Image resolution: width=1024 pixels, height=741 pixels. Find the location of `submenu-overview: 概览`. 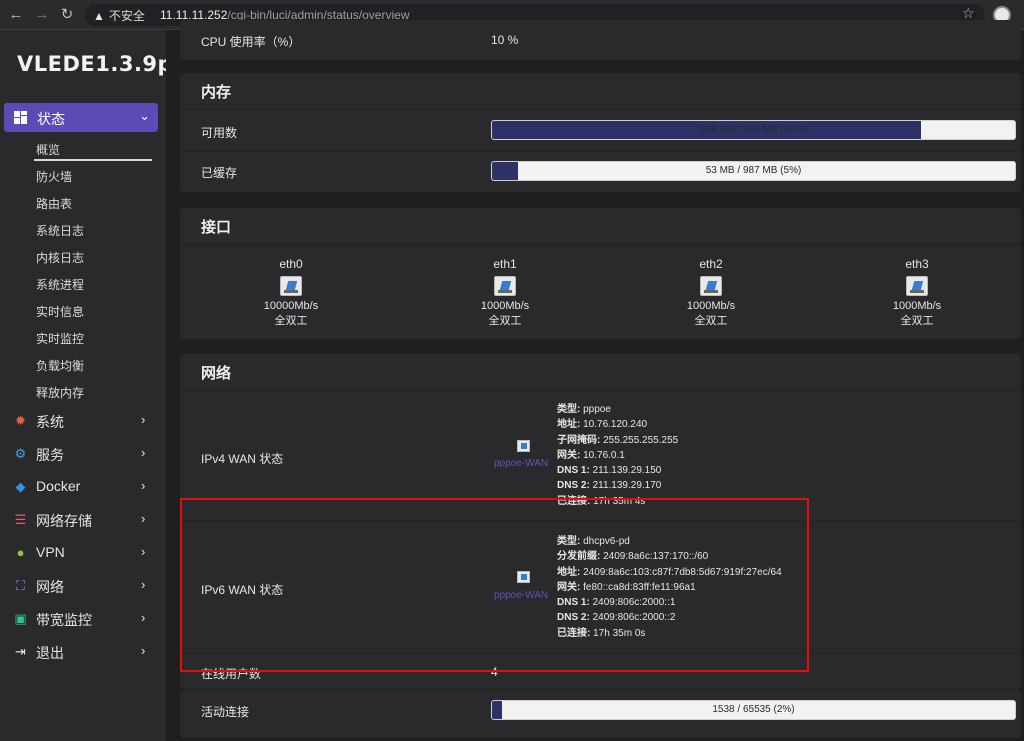

submenu-overview: 概览 is located at coordinates (48, 149).